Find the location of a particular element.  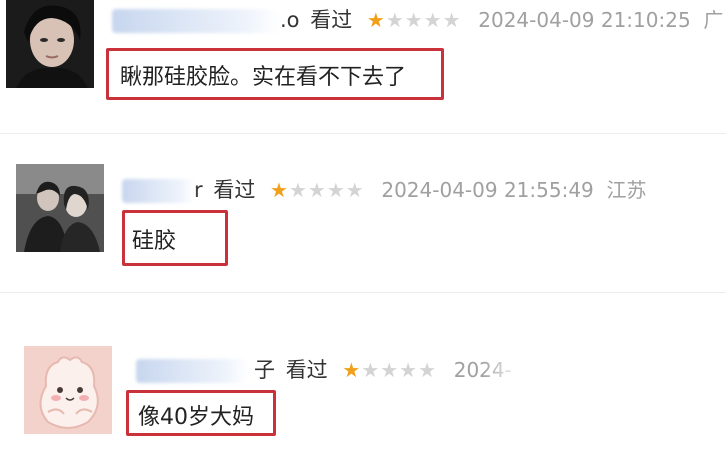

comment-meta: .o 看过 ★★★★★ 2024-04-09 21:10:25 广 is located at coordinates (417, 19).